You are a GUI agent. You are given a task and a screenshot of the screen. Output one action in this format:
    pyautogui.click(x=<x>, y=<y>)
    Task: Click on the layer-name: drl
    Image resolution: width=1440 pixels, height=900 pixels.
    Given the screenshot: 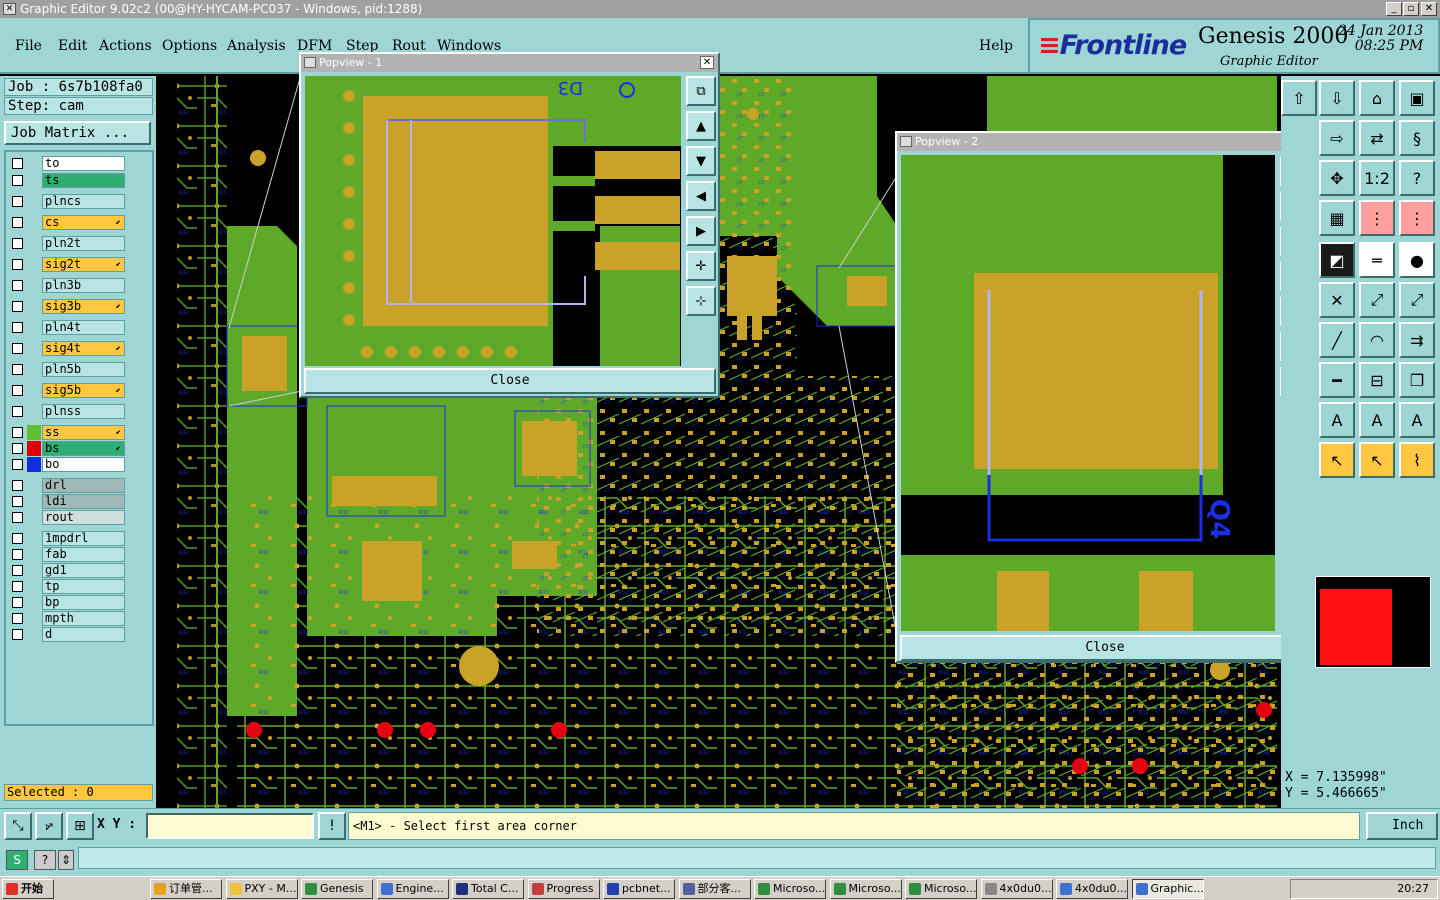 What is the action you would take?
    pyautogui.click(x=83, y=485)
    